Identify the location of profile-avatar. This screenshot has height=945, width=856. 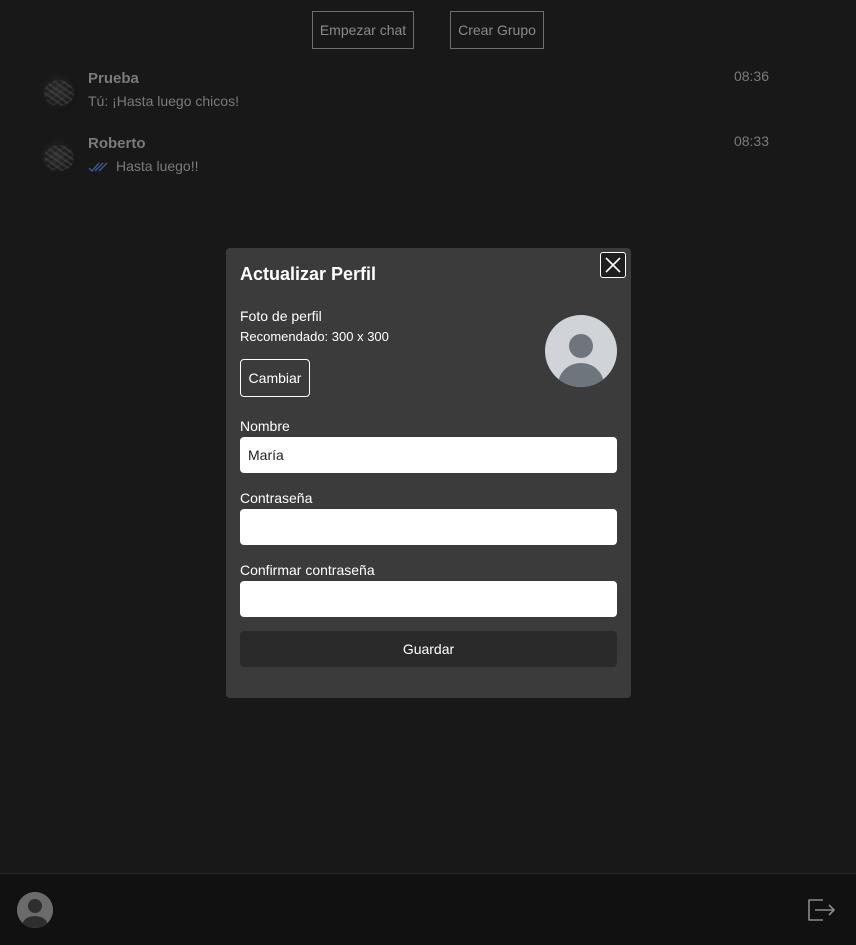
(581, 351).